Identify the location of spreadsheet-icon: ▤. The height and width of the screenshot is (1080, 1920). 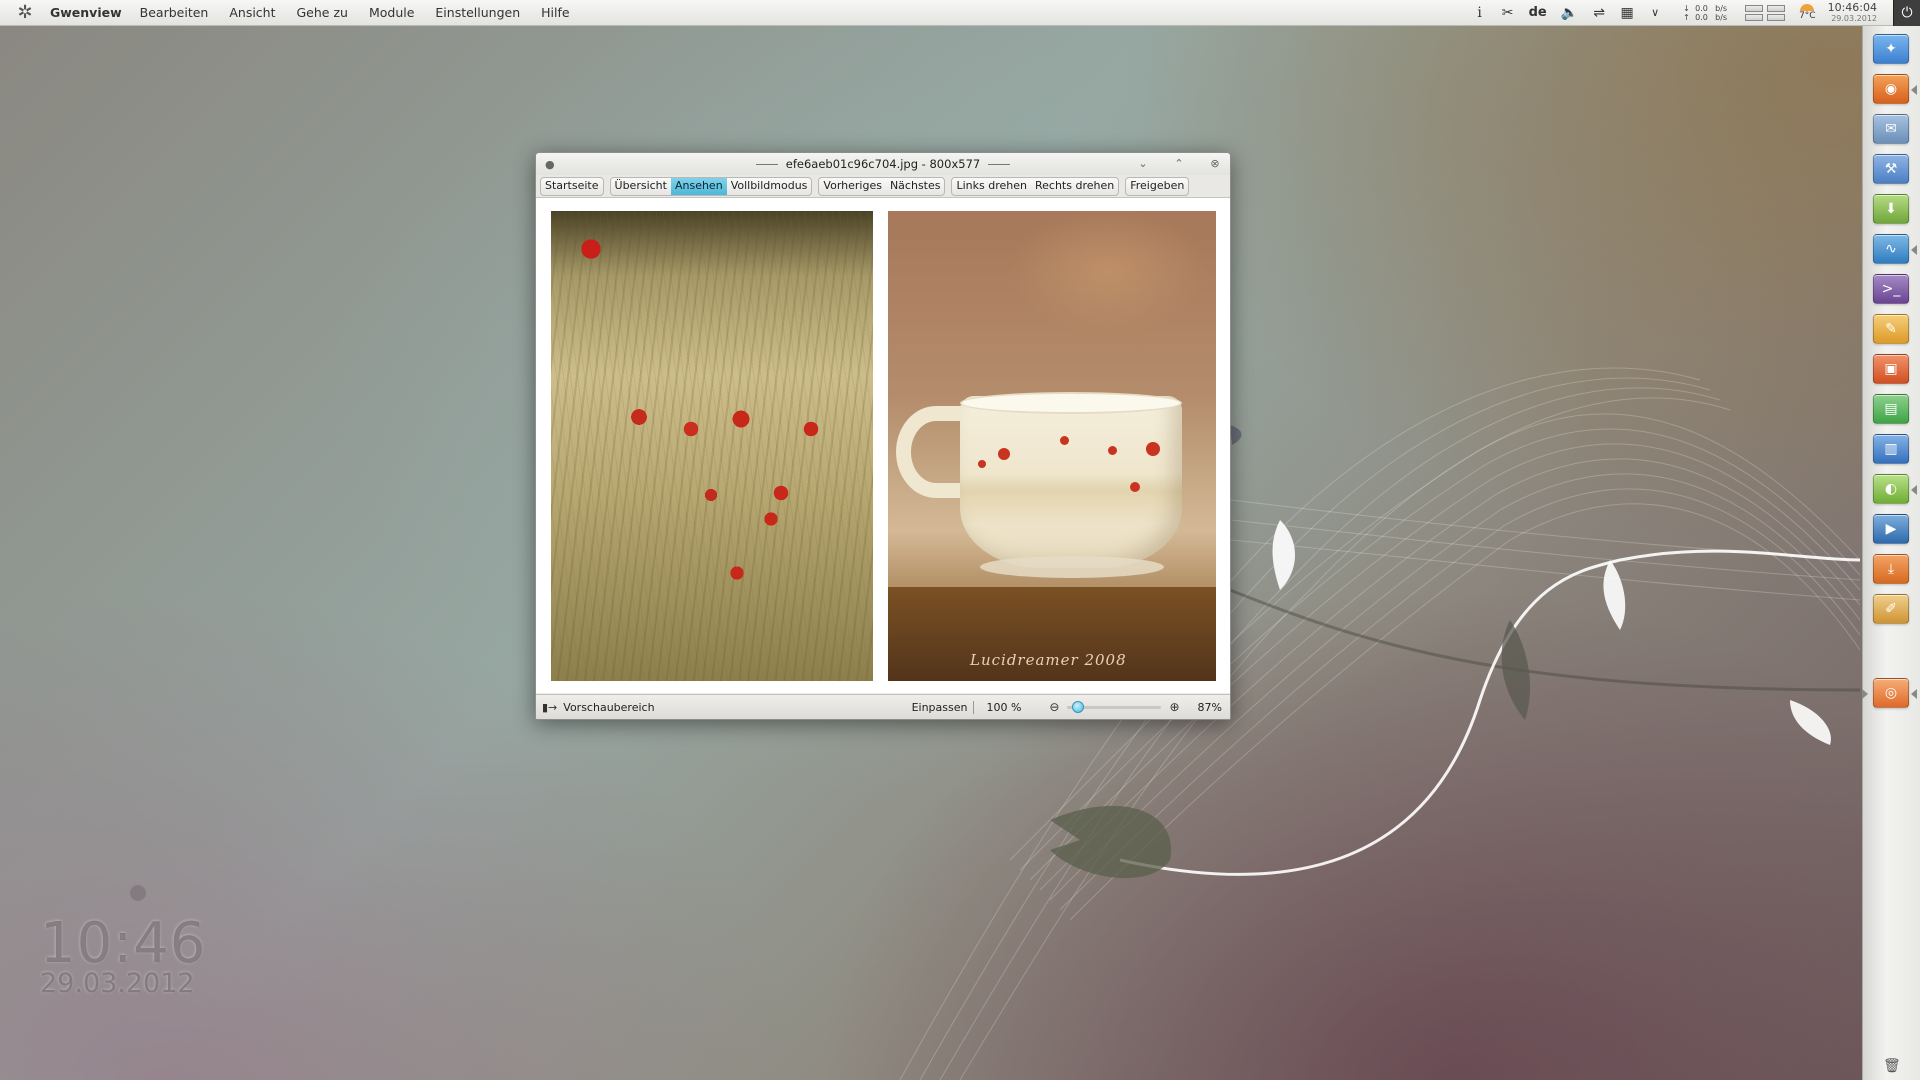
(1891, 409).